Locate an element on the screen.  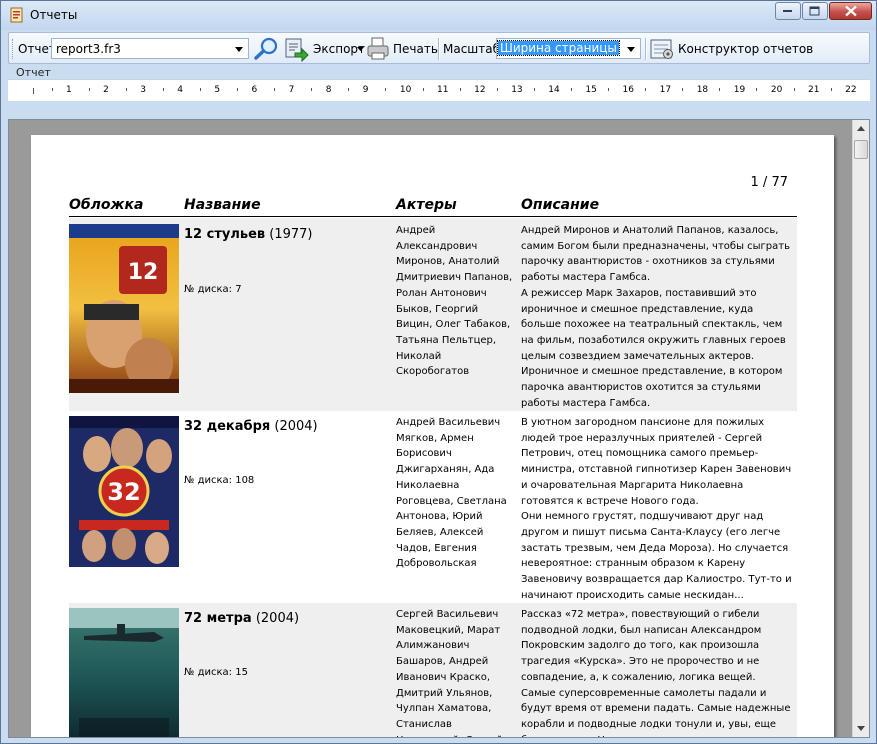
ruler-number: 18 is located at coordinates (702, 90).